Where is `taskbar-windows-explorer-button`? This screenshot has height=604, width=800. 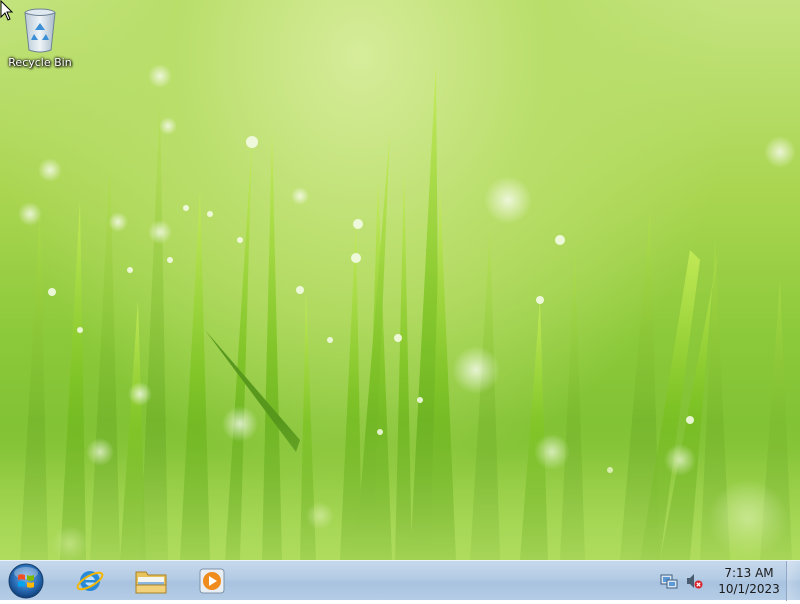 taskbar-windows-explorer-button is located at coordinates (151, 581).